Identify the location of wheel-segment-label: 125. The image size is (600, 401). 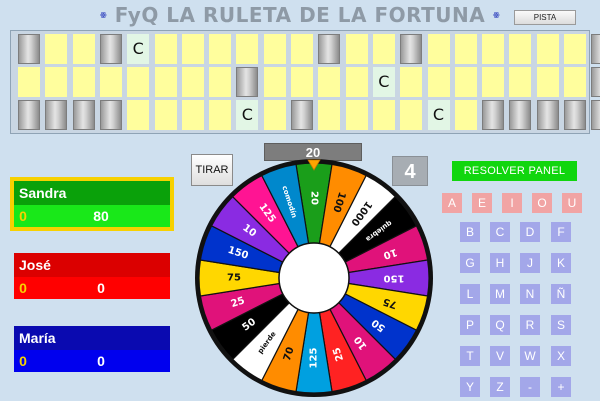
(314, 358).